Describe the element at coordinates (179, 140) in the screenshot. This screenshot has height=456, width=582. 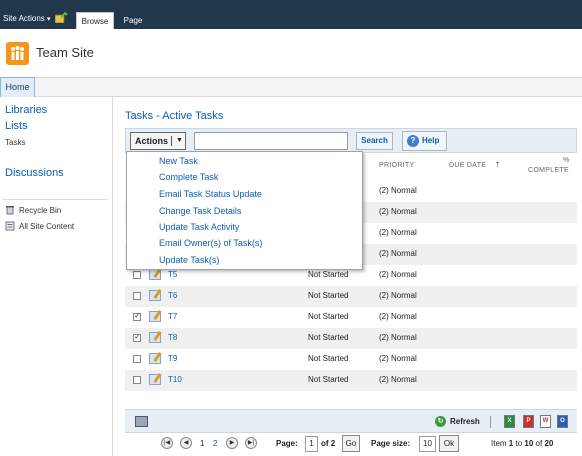
I see `chevron-down-icon: ▼` at that location.